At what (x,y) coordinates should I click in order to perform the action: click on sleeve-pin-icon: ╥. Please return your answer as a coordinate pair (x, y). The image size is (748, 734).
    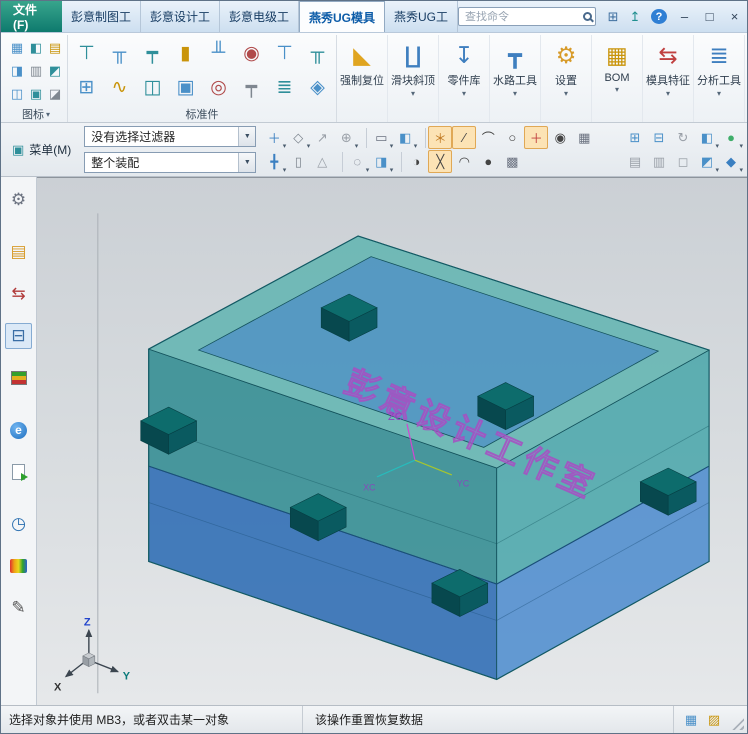
    Looking at the image, I should click on (119, 53).